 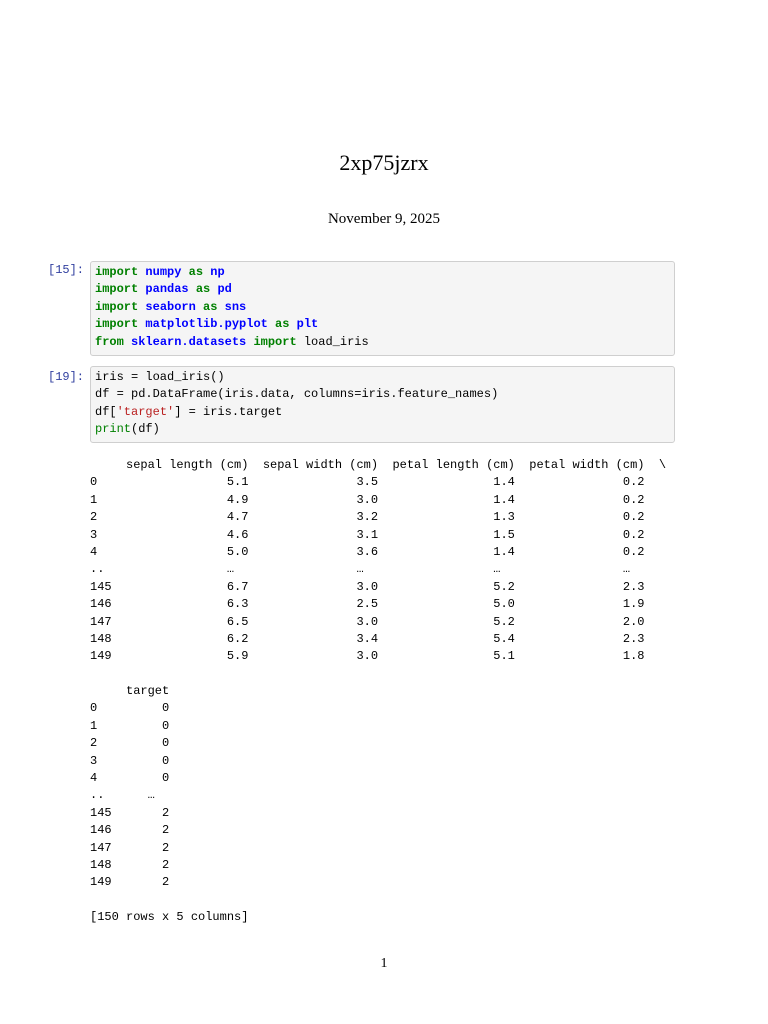 I want to click on document-title: 2xp75jzrx, so click(x=384, y=162).